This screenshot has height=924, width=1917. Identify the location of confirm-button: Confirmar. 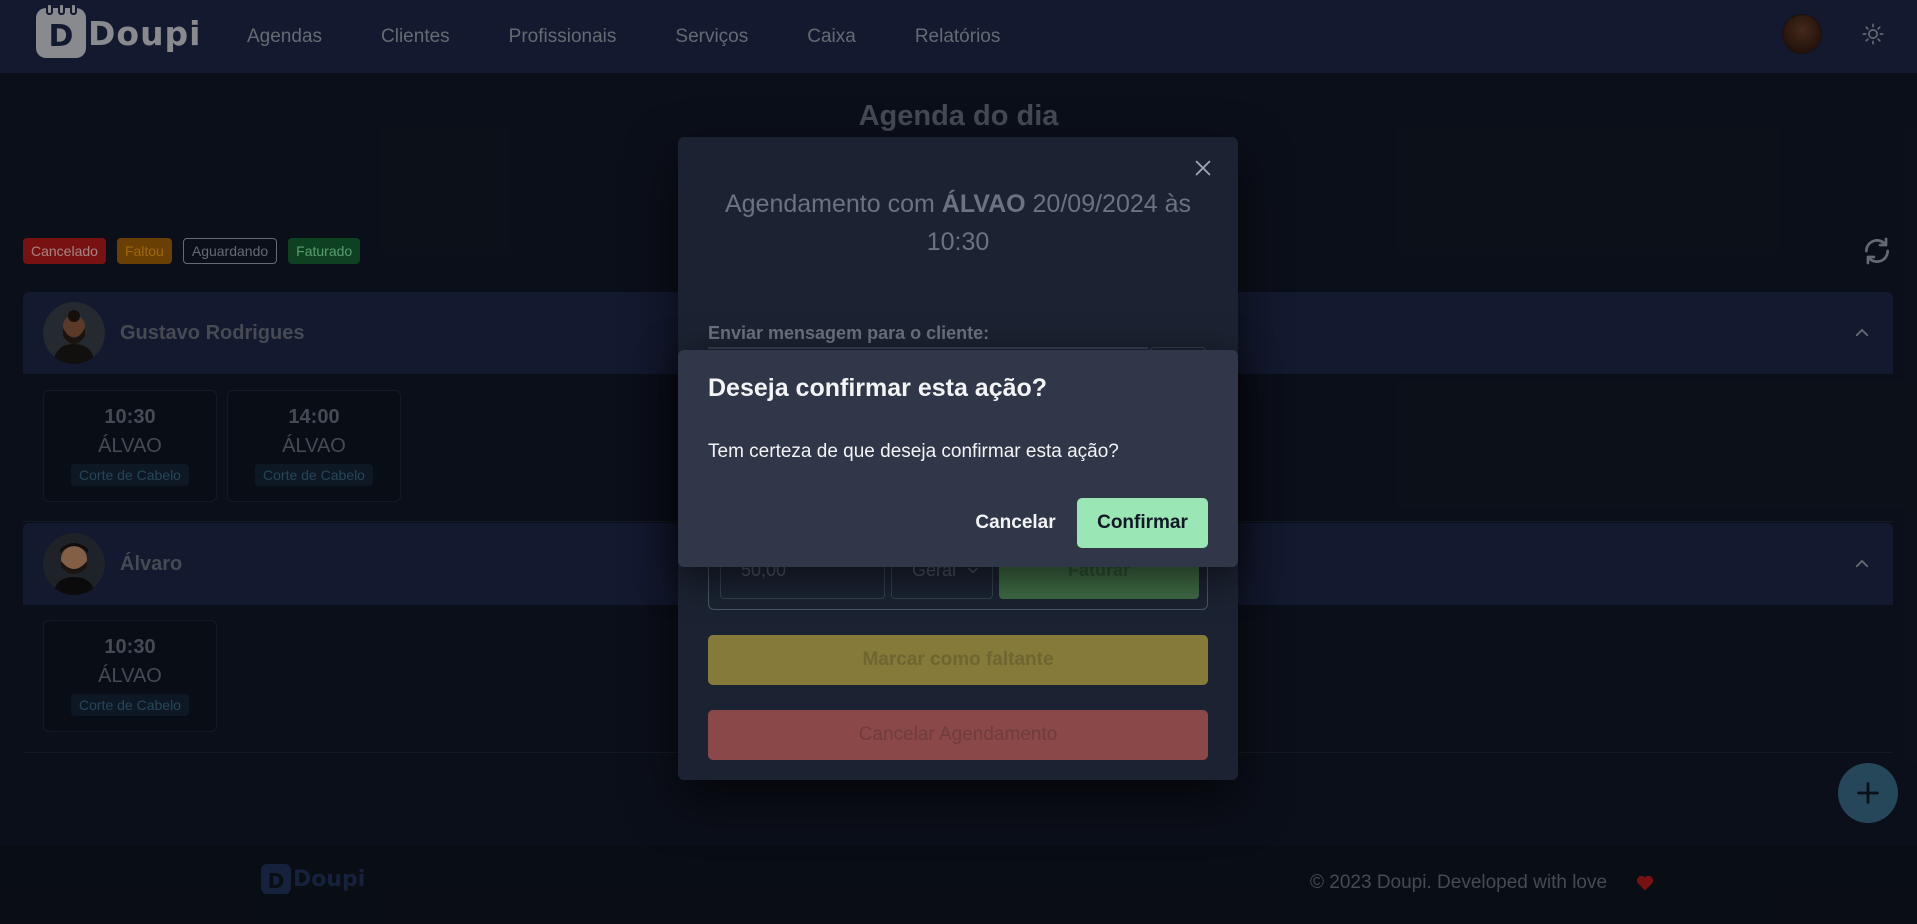
(1142, 523).